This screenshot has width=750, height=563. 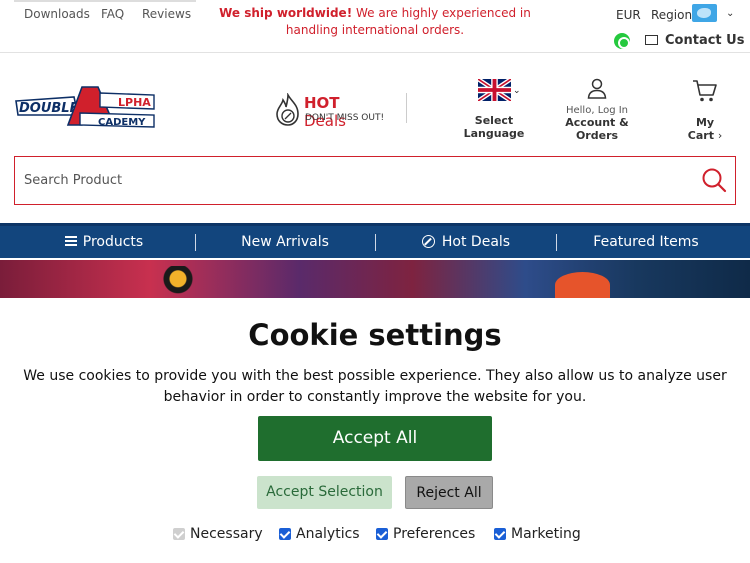 I want to click on cart-line2-row: Cart ›, so click(x=705, y=135).